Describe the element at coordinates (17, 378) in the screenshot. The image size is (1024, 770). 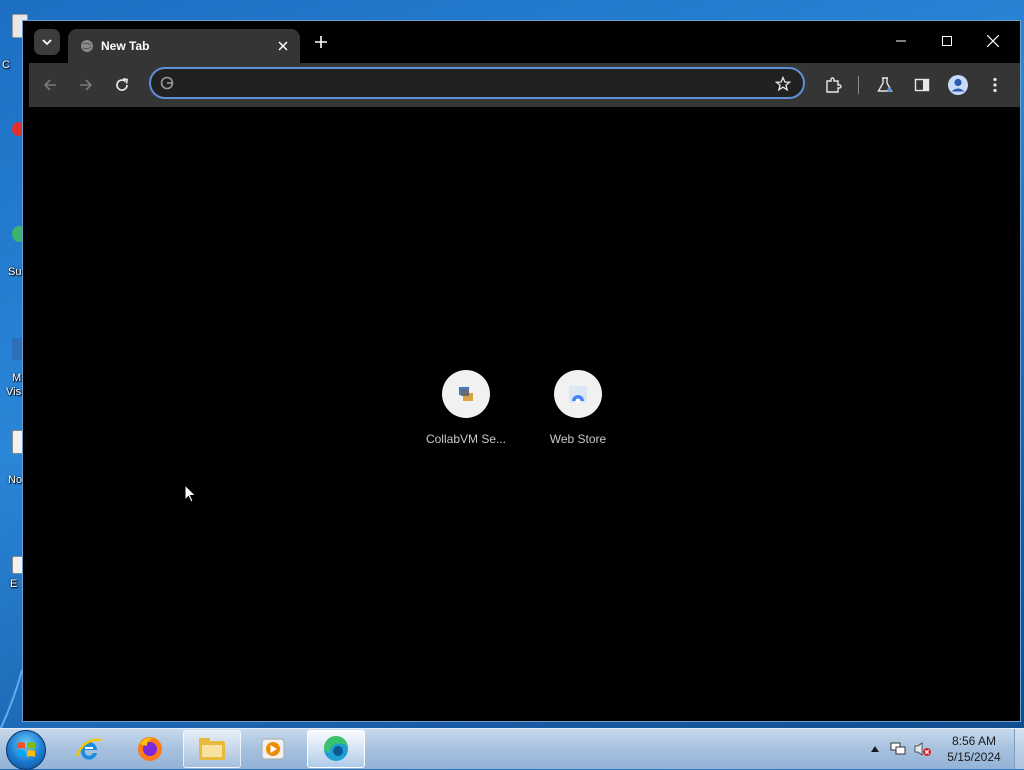
I see `desktop-icon-label: M` at that location.